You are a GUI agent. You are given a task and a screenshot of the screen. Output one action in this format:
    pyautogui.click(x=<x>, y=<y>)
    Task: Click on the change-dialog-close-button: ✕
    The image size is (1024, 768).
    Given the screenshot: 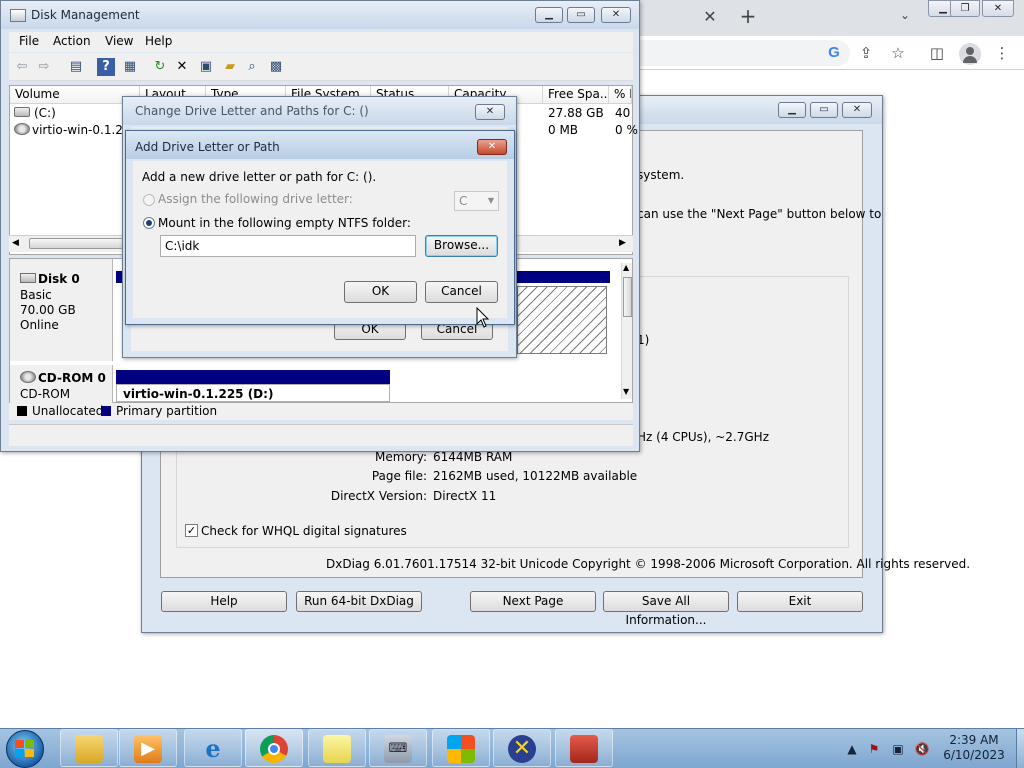 What is the action you would take?
    pyautogui.click(x=490, y=112)
    